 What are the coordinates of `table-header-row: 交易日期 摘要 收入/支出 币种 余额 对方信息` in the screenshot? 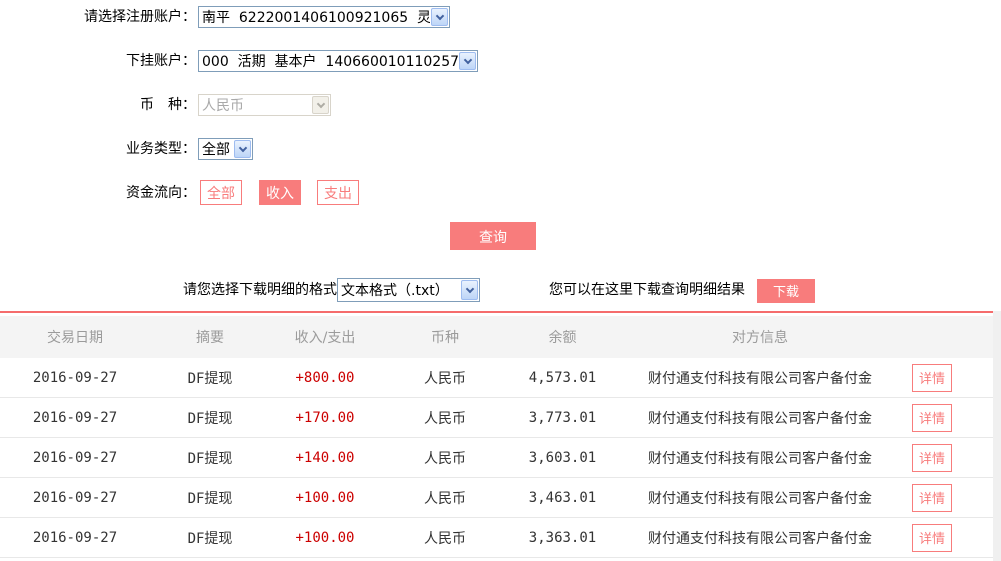 It's located at (496, 337).